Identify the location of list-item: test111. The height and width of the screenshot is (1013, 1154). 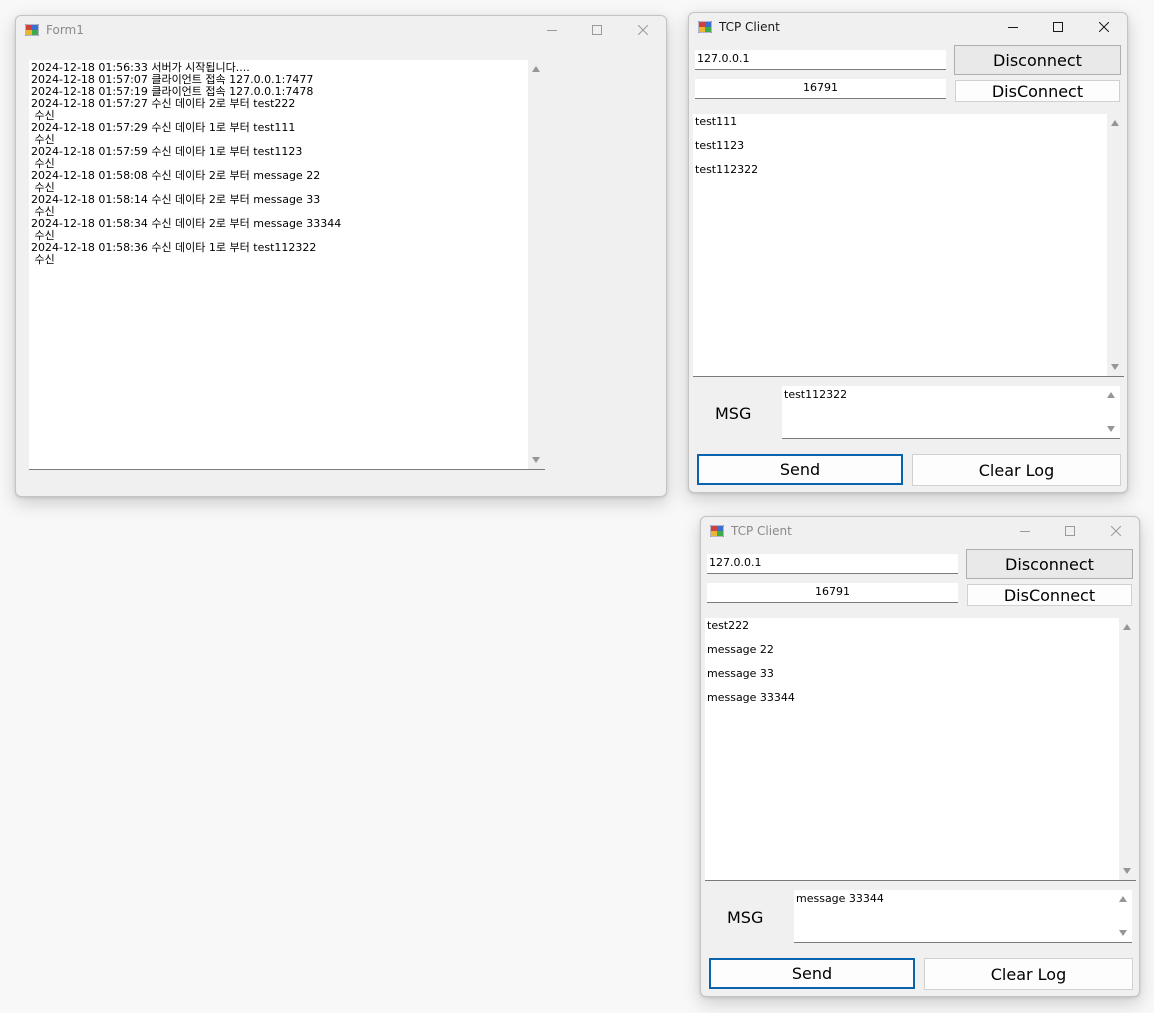
(716, 121).